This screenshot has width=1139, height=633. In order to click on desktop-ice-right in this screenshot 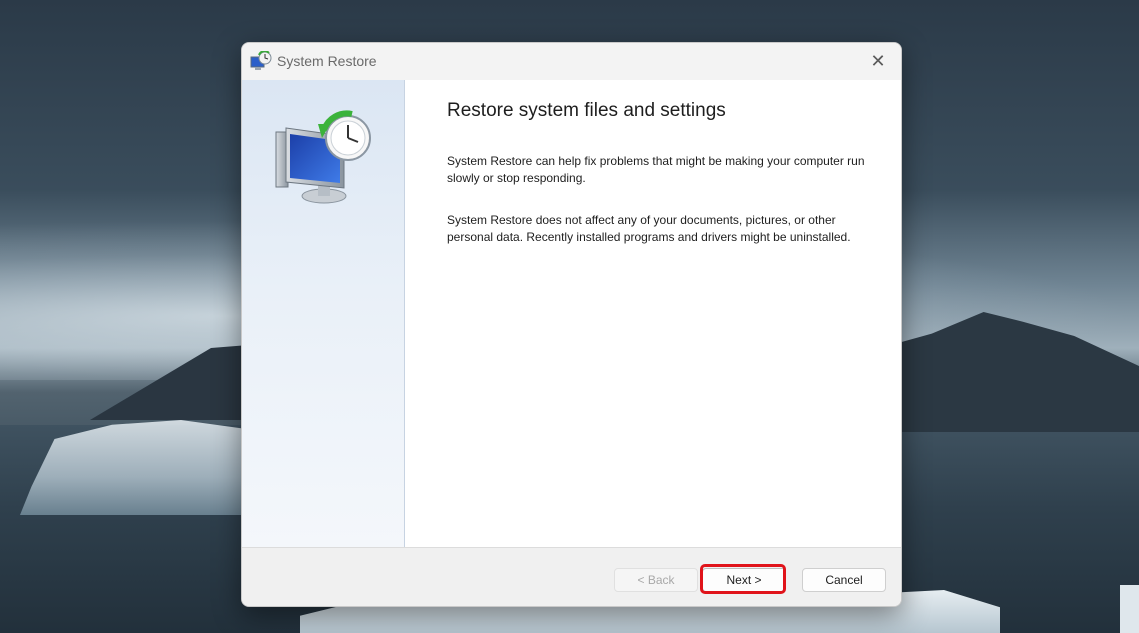, I will do `click(1129, 609)`.